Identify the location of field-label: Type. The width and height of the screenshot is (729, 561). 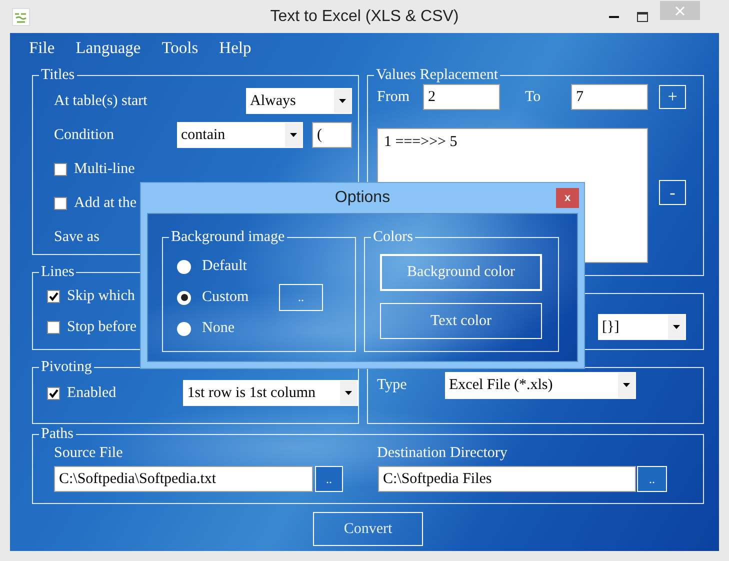
(392, 385).